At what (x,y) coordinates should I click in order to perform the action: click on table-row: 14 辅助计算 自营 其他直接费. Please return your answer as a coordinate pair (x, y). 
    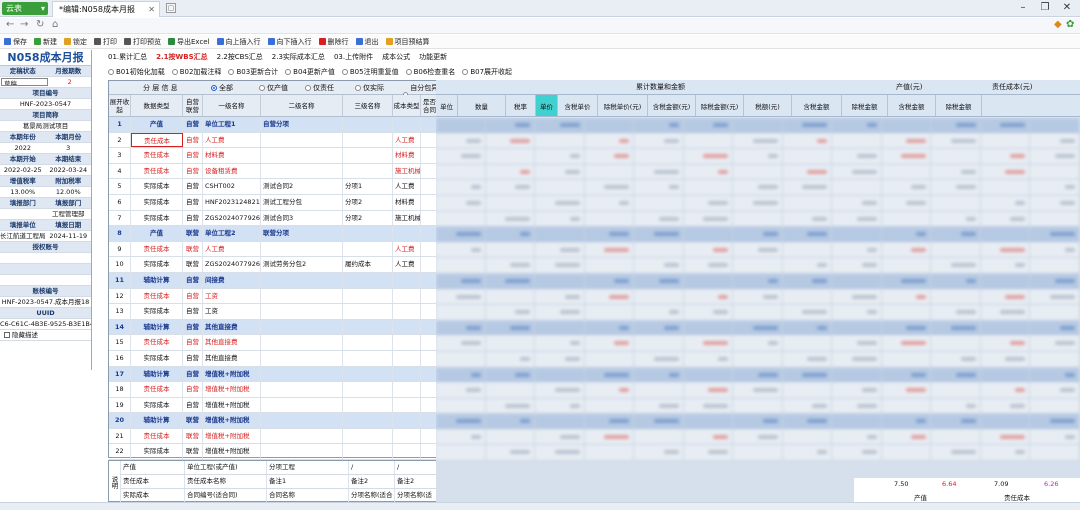
    Looking at the image, I should click on (274, 327).